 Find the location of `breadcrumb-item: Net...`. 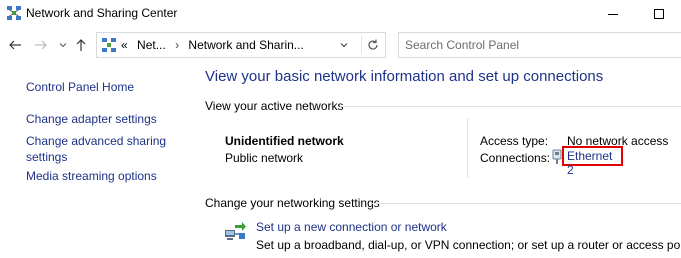

breadcrumb-item: Net... is located at coordinates (148, 45).